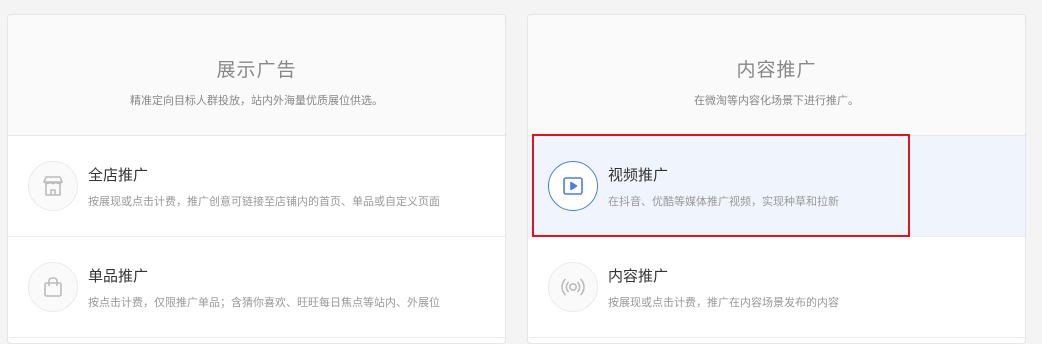 This screenshot has width=1042, height=344. Describe the element at coordinates (776, 185) in the screenshot. I see `option-video-promo: 视频推广 在抖音、优酷等媒体推广视频，实现种草和拉新` at that location.